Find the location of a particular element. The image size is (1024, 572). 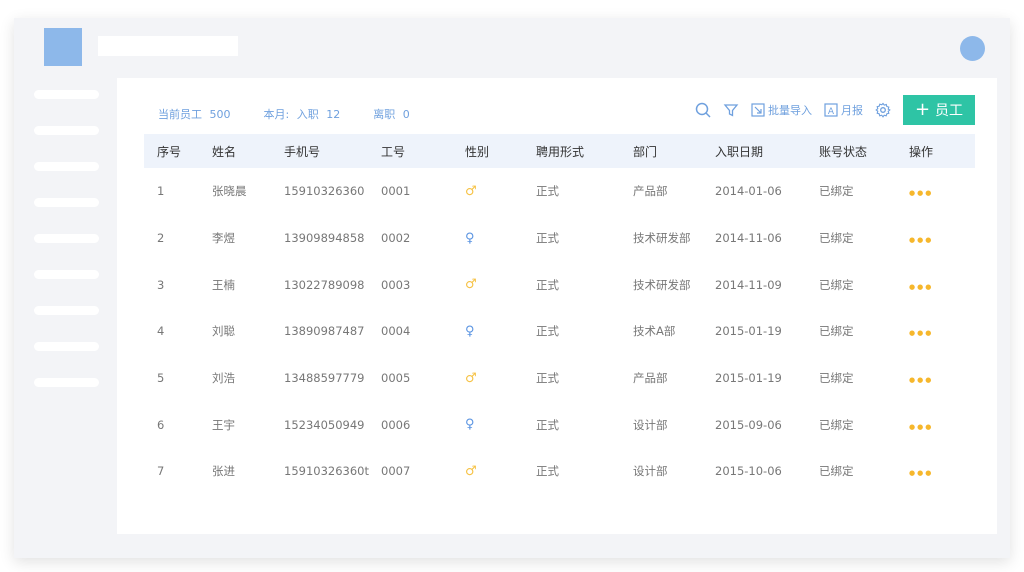

employee-name: 张进 is located at coordinates (223, 471).